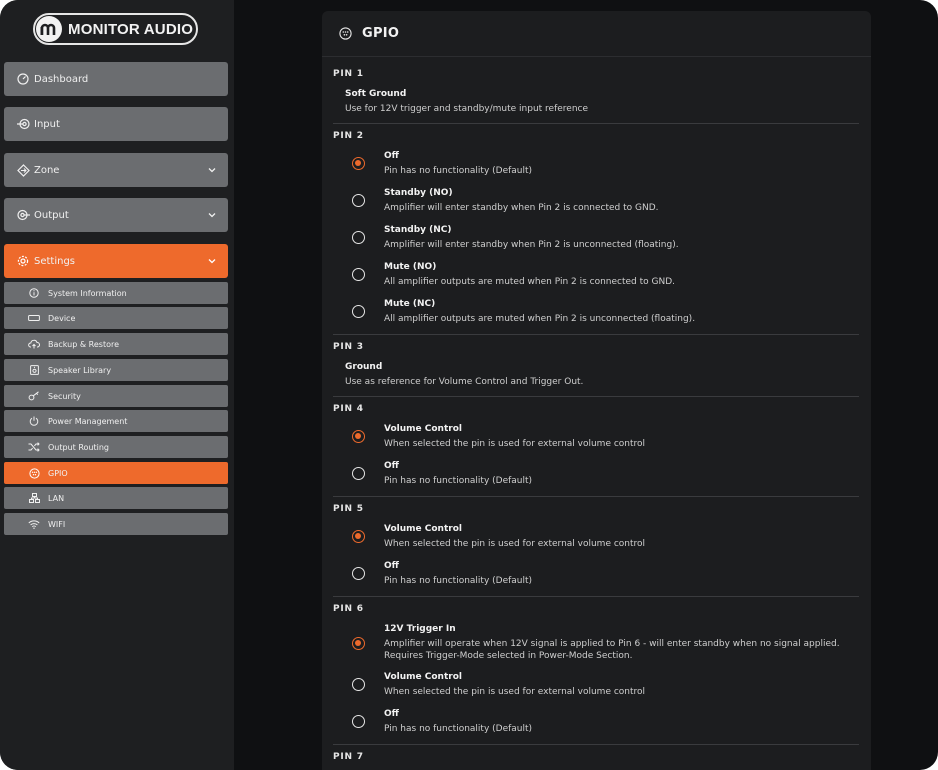 The image size is (938, 770). Describe the element at coordinates (23, 215) in the screenshot. I see `output-icon` at that location.